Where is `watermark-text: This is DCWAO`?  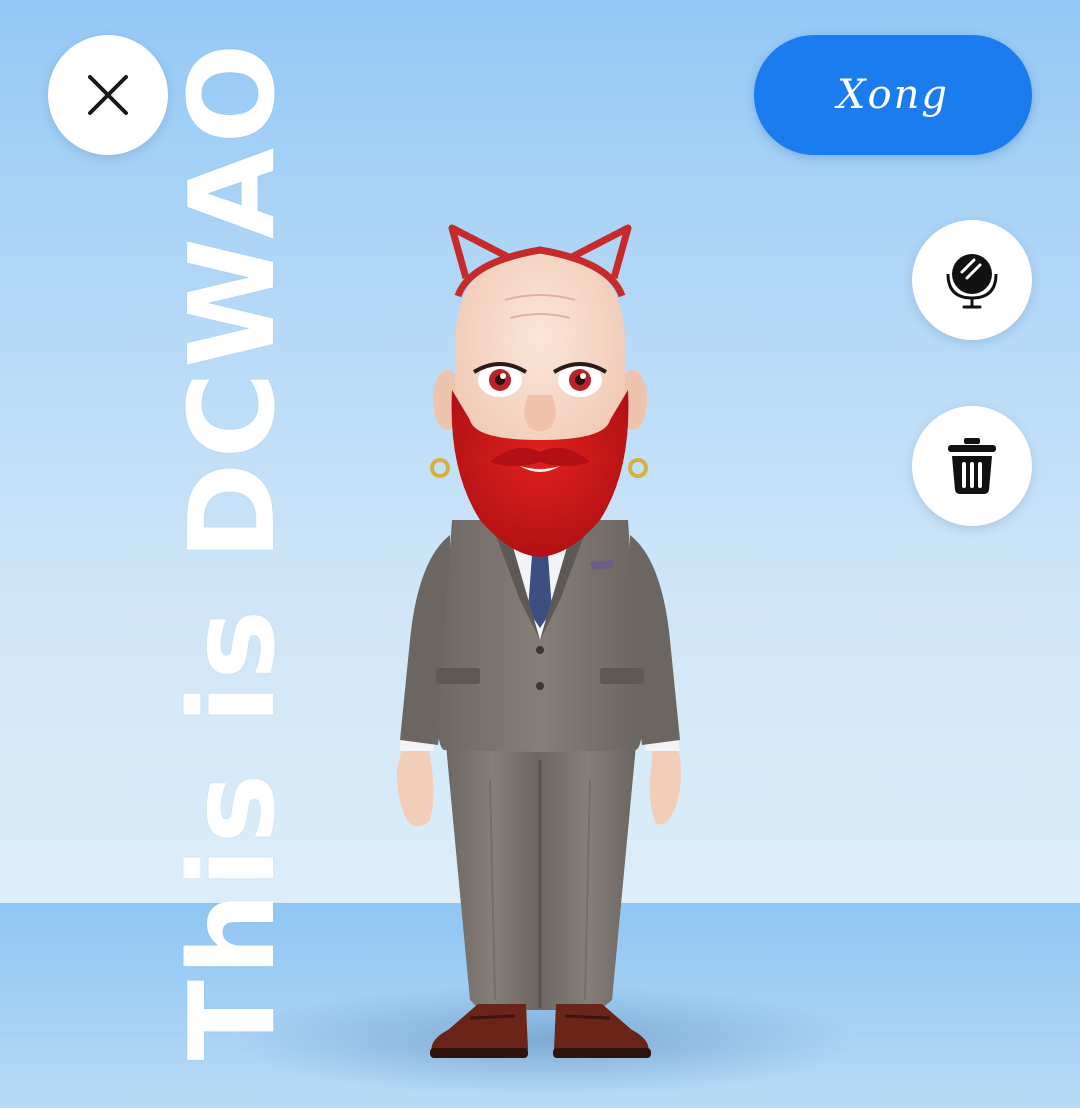
watermark-text: This is DCWAO is located at coordinates (232, 550).